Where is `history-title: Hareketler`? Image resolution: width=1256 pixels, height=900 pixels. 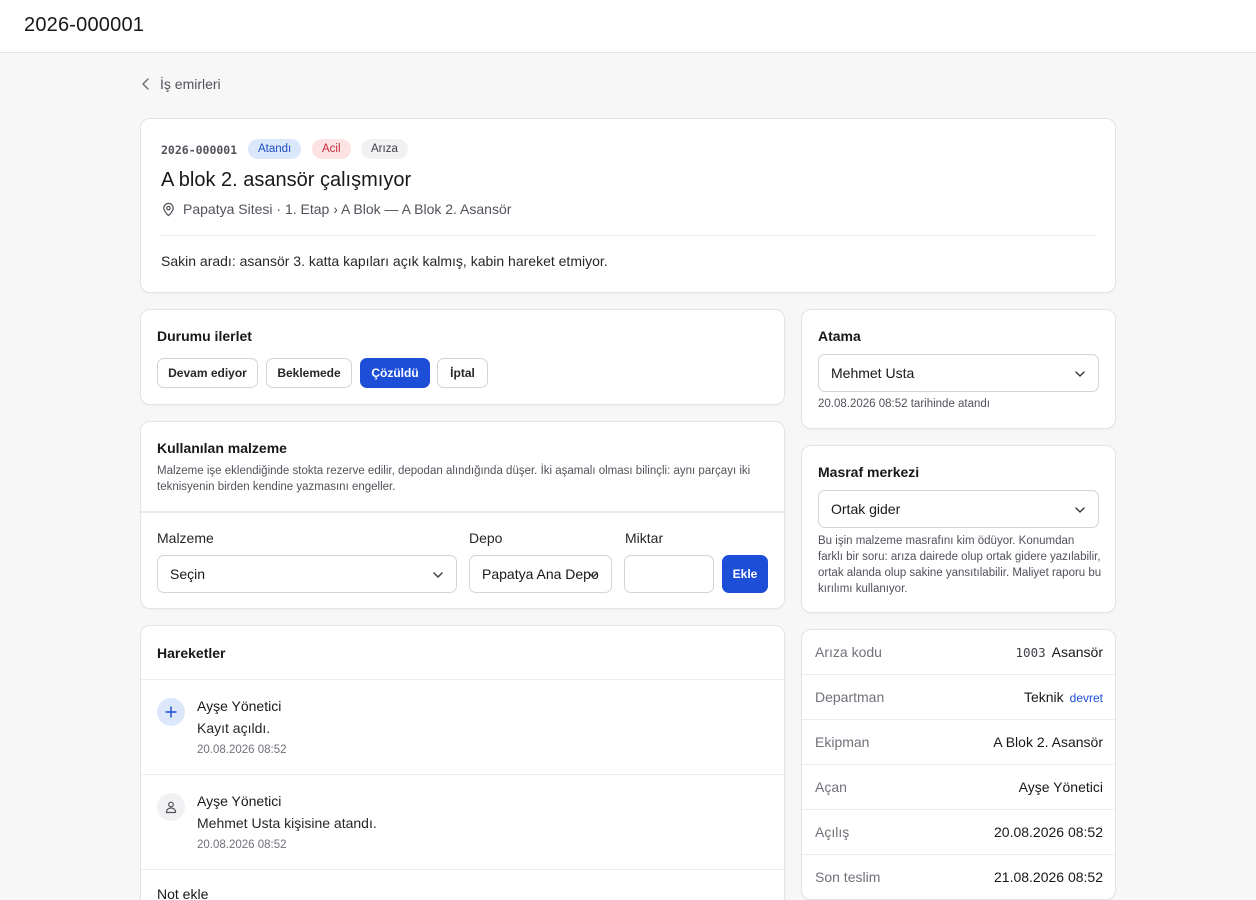
history-title: Hareketler is located at coordinates (191, 653).